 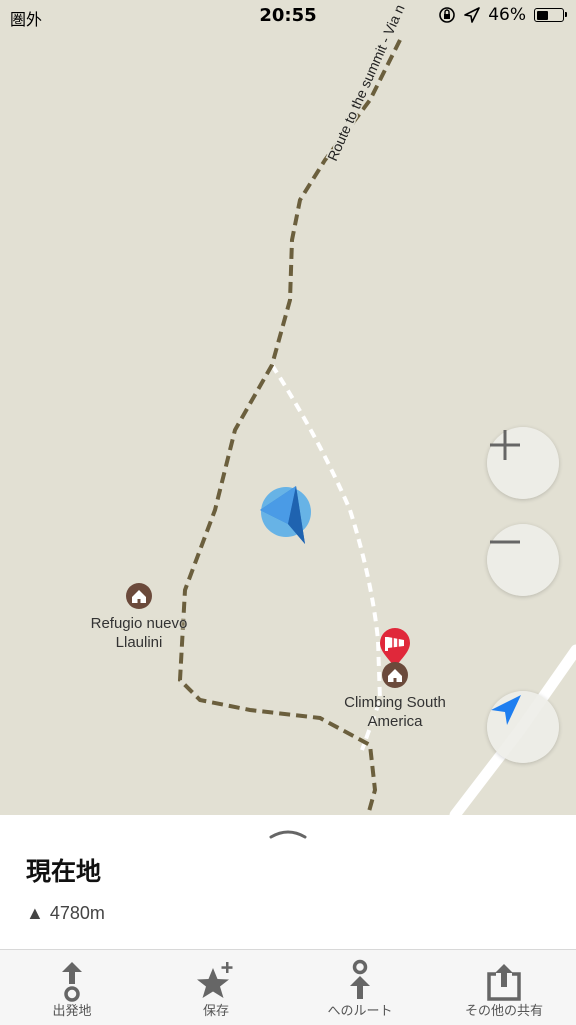 What do you see at coordinates (395, 702) in the screenshot?
I see `poi-name-line1: Climbing South` at bounding box center [395, 702].